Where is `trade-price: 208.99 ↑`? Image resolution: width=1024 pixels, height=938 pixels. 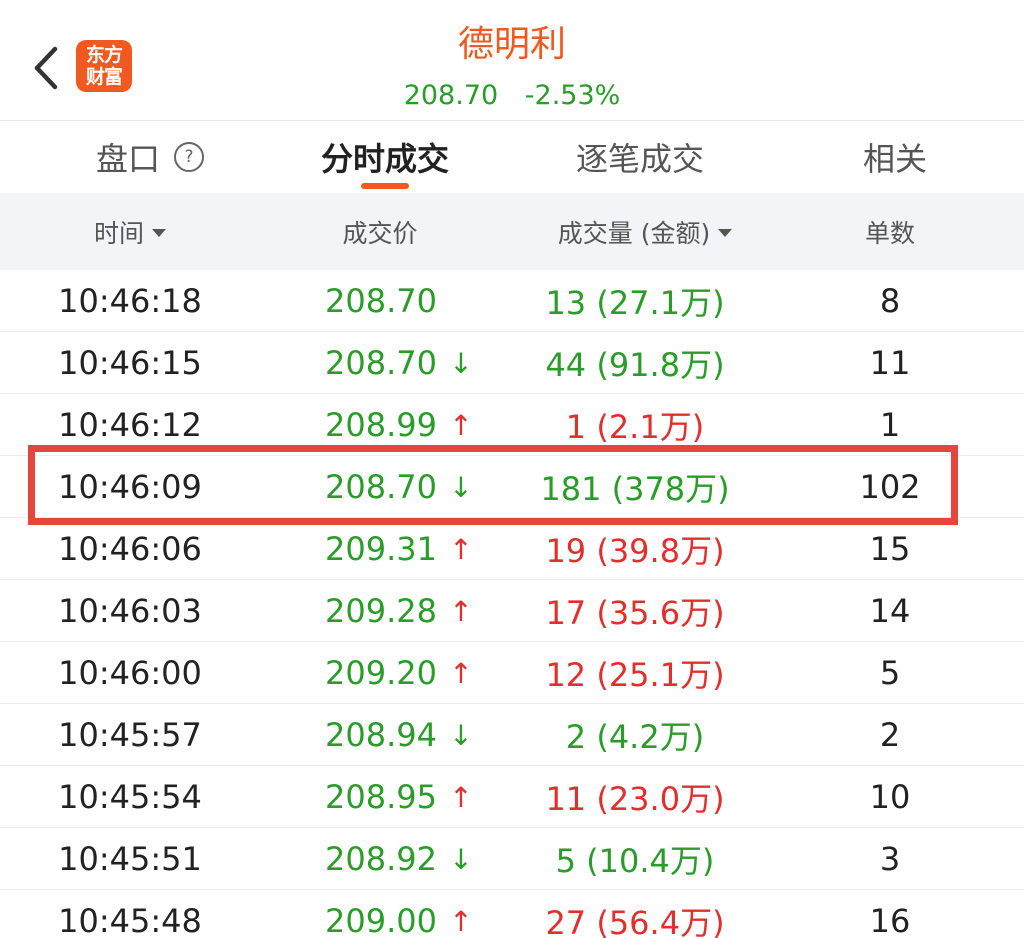
trade-price: 208.99 ↑ is located at coordinates (400, 425).